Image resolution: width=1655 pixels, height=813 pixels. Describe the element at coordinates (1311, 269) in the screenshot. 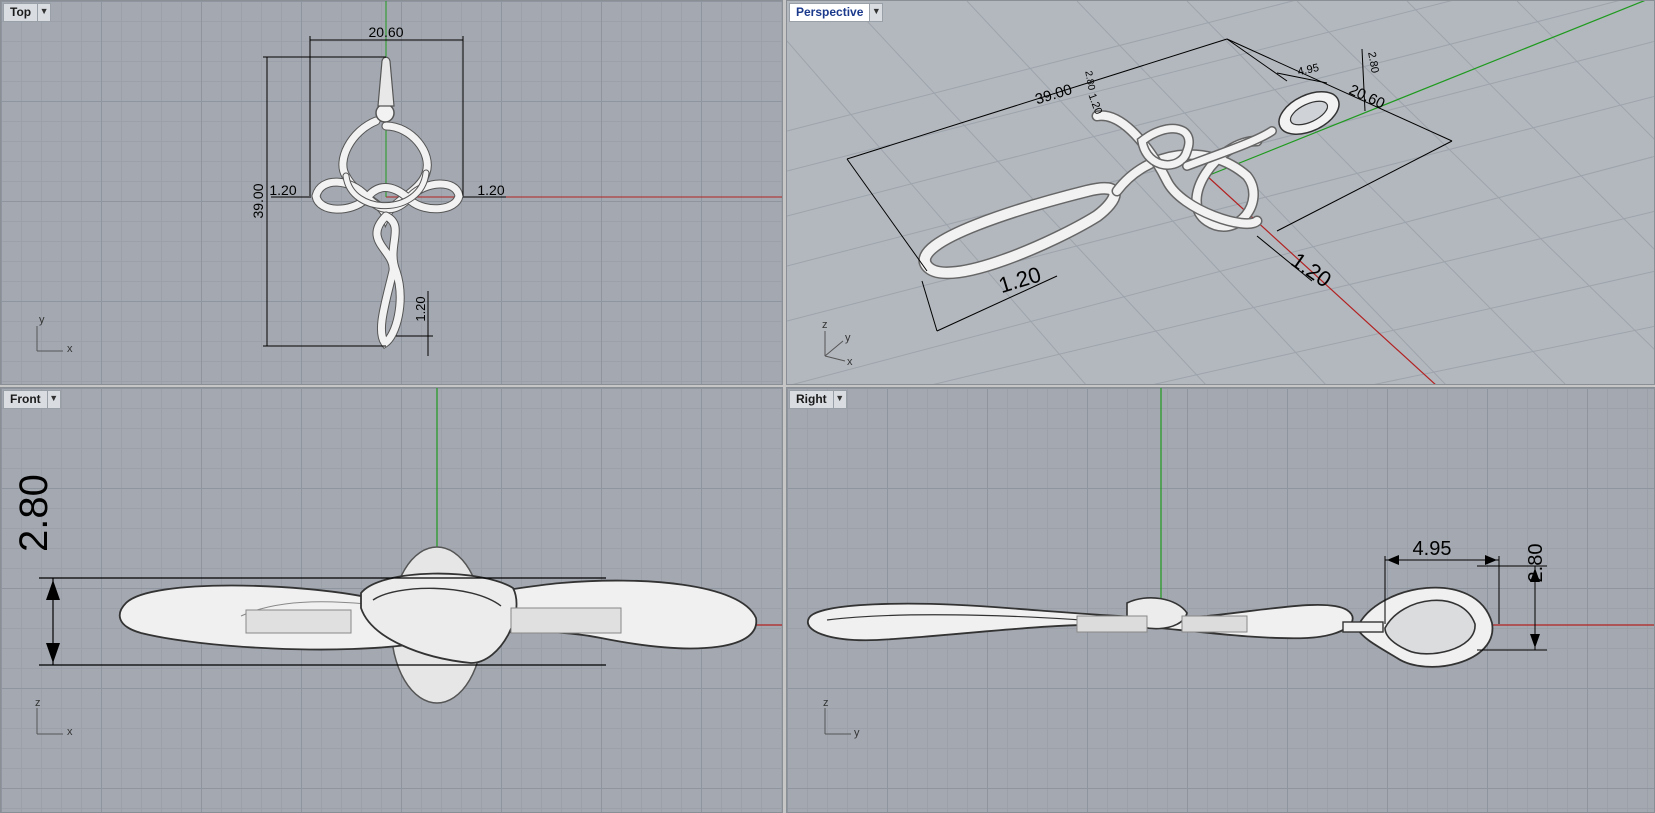

I see `dim-bottom-right-label: 1.20` at that location.